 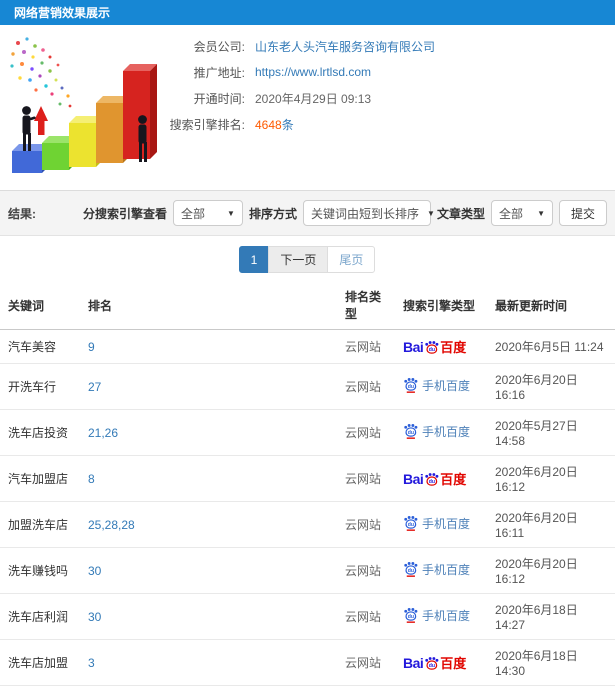 What do you see at coordinates (551, 432) in the screenshot?
I see `updated-time-cell: 2020年5月27日 14:58` at bounding box center [551, 432].